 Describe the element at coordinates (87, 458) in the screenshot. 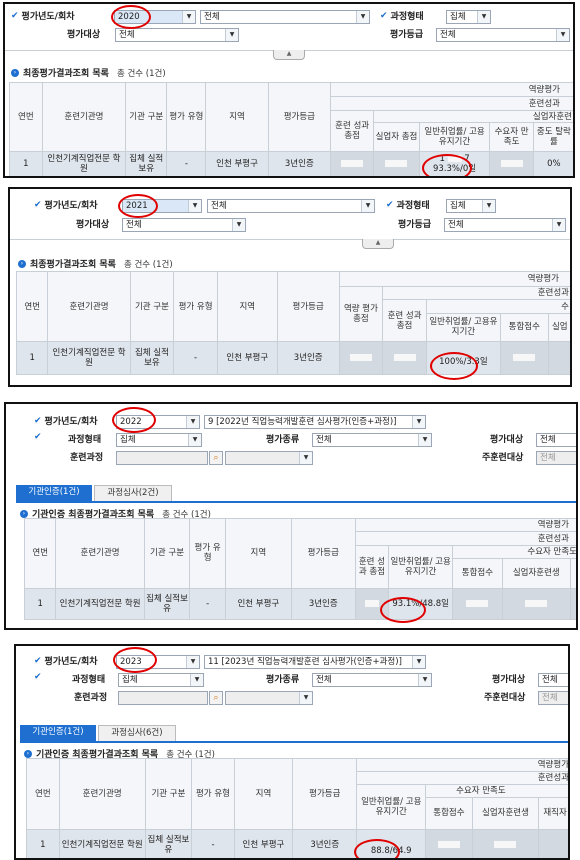

I see `training-course-label: 훈련과정` at that location.